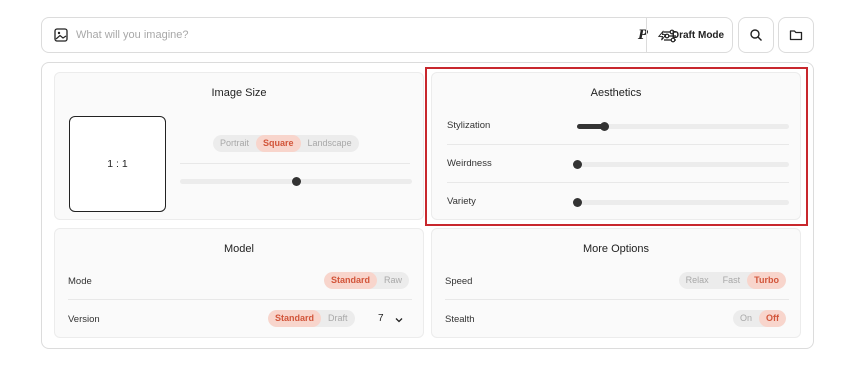  What do you see at coordinates (683, 164) in the screenshot?
I see `weirdness-slider-track` at bounding box center [683, 164].